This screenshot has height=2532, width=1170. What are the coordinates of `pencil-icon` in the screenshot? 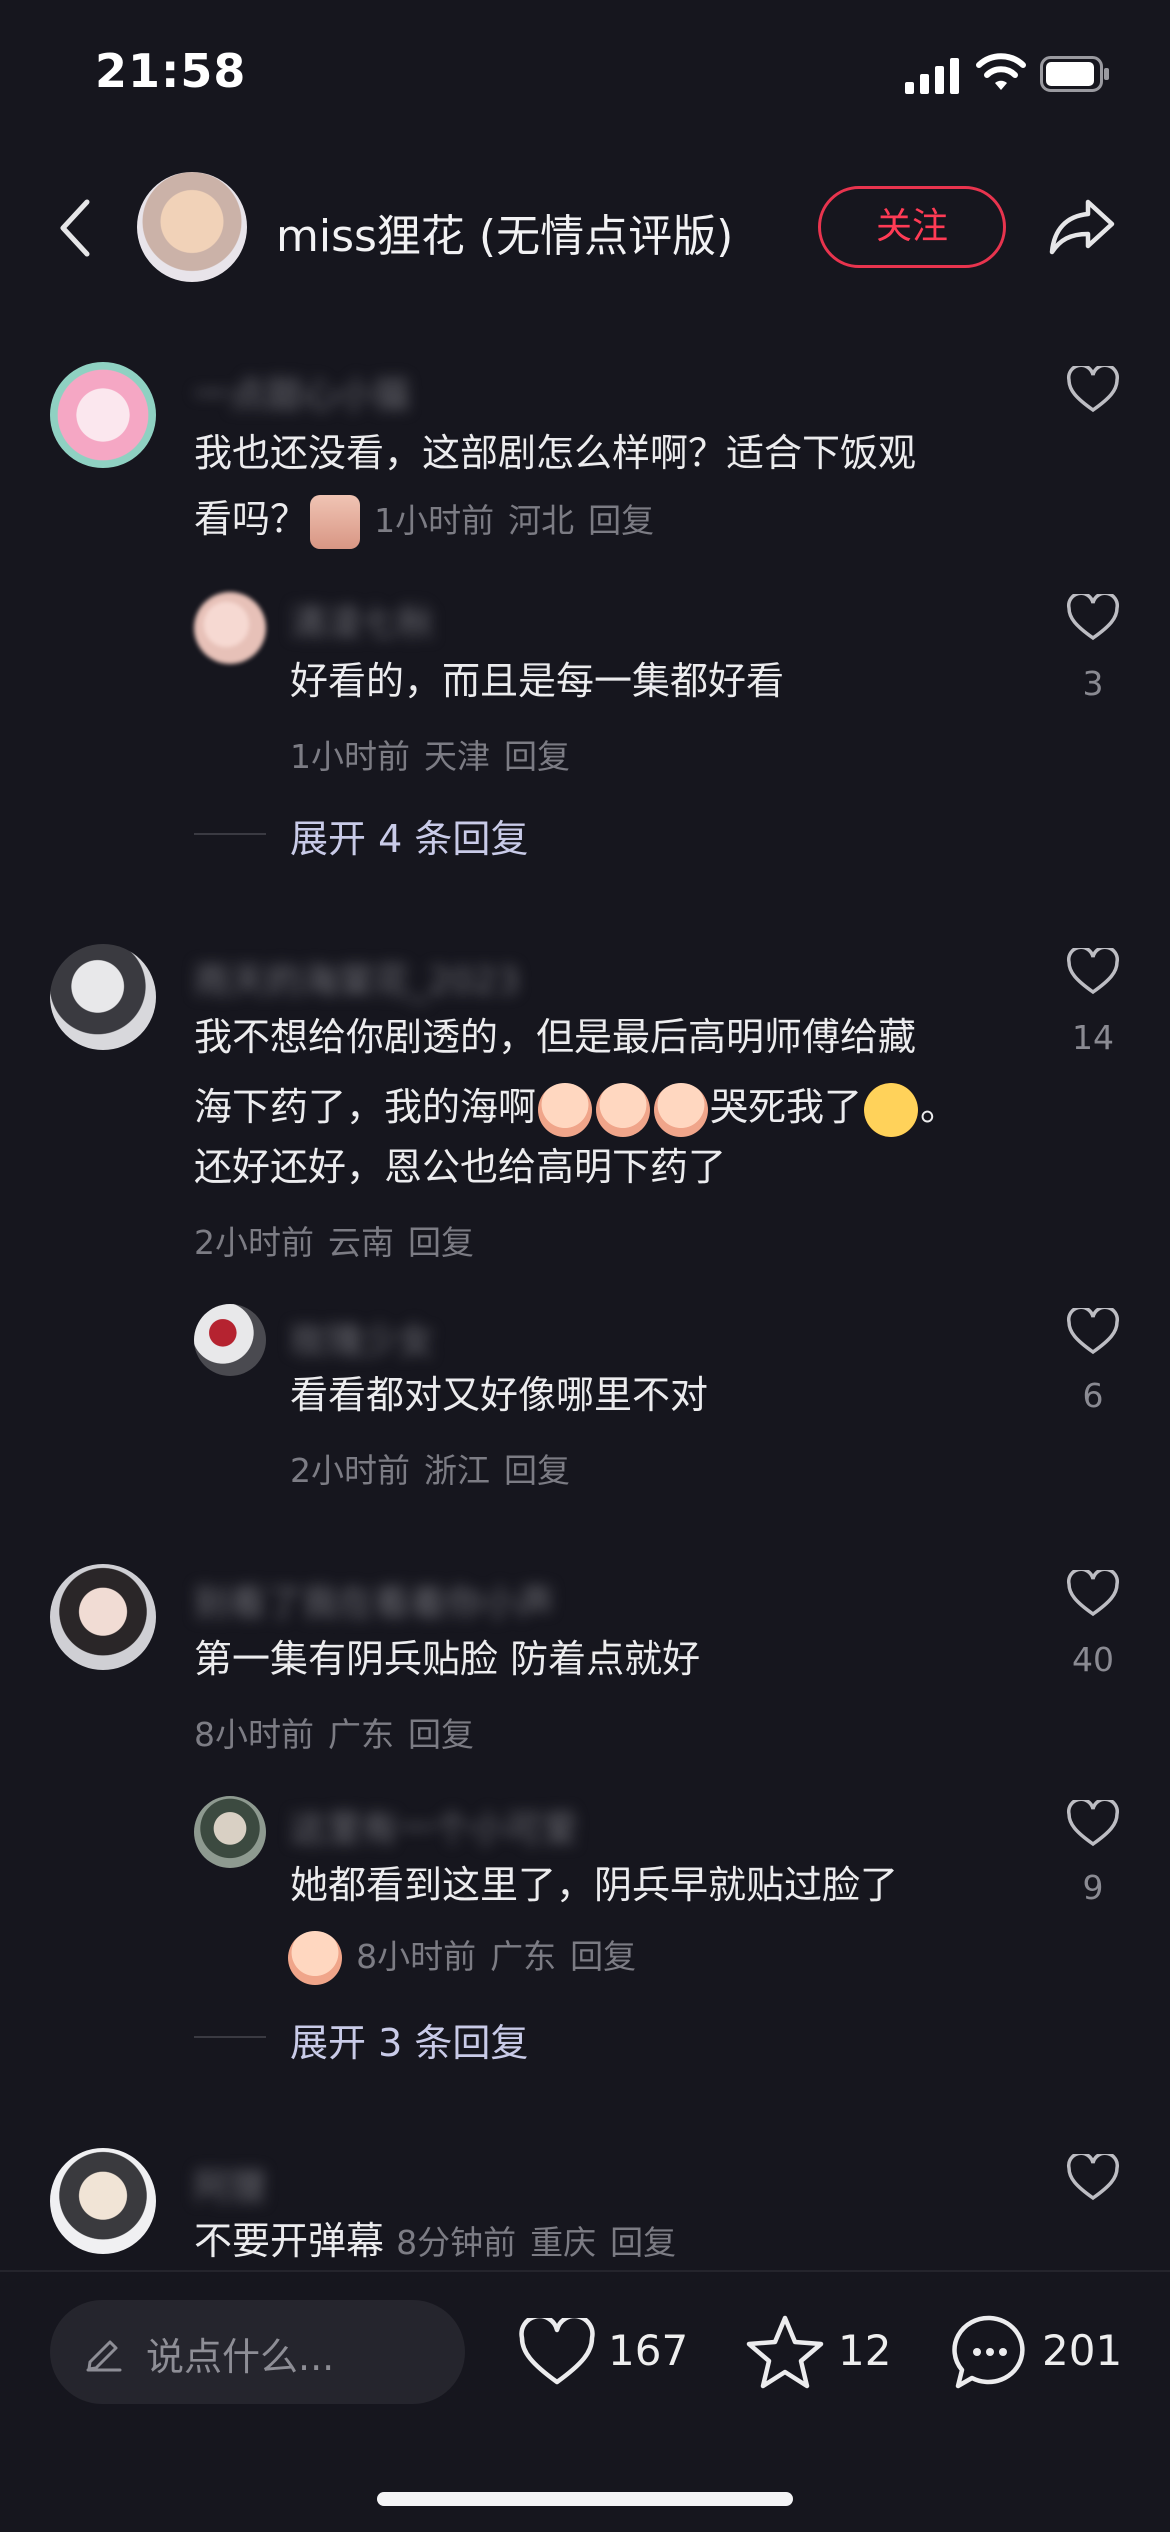 It's located at (104, 2356).